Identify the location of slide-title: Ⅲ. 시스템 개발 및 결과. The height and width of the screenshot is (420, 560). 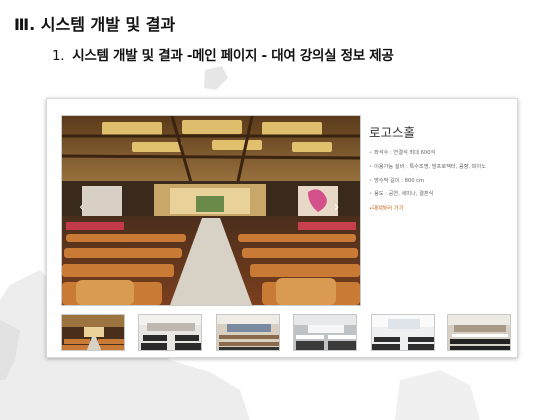
(95, 24).